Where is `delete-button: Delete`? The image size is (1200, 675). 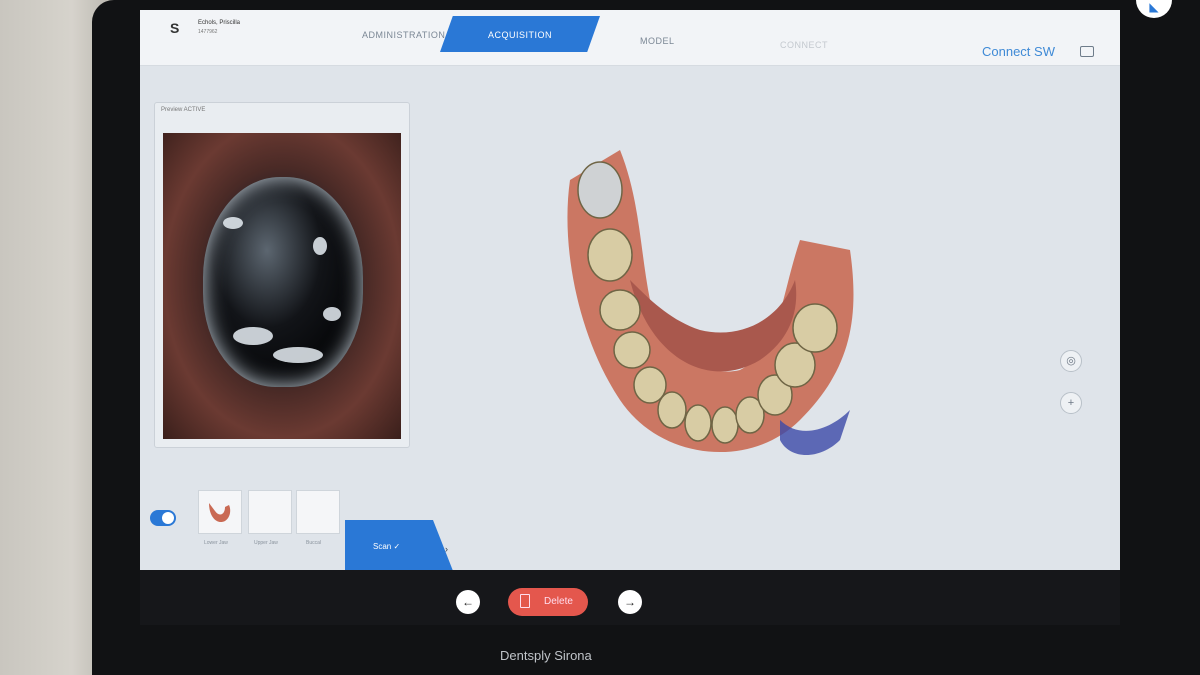
delete-button: Delete is located at coordinates (548, 602).